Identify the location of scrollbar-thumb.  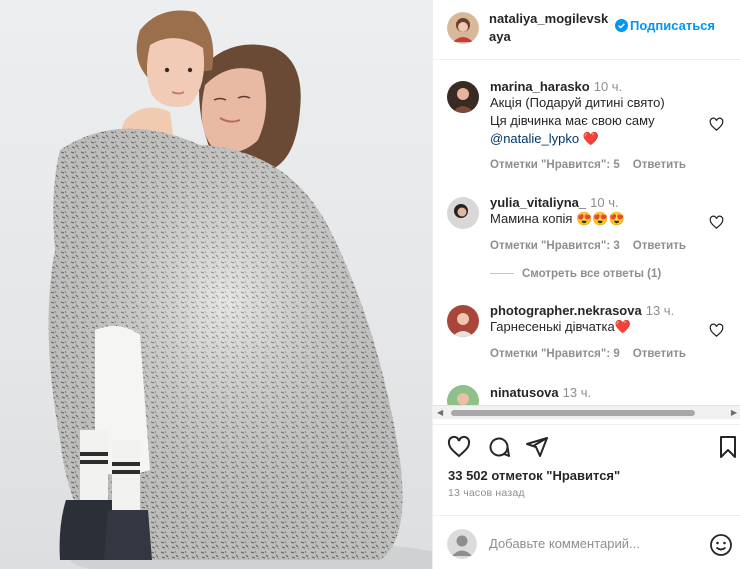
(573, 413).